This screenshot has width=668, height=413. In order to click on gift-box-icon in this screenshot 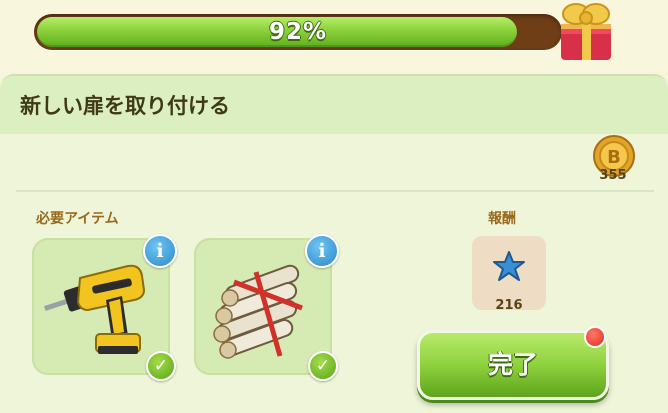, I will do `click(586, 31)`.